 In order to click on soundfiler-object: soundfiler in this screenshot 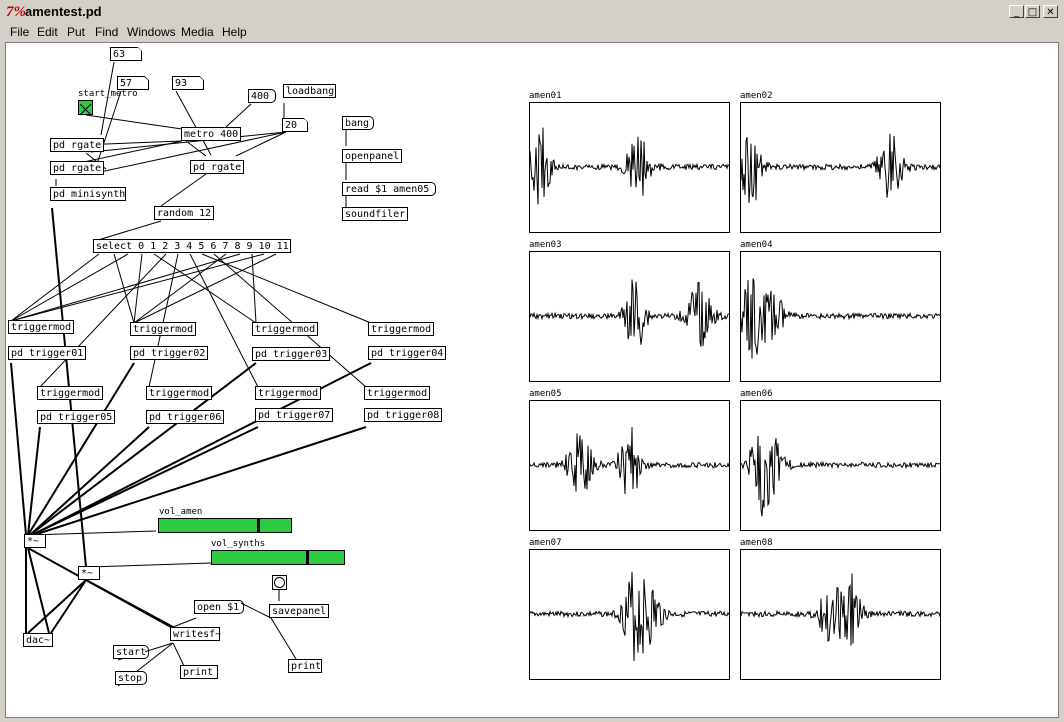, I will do `click(375, 214)`.